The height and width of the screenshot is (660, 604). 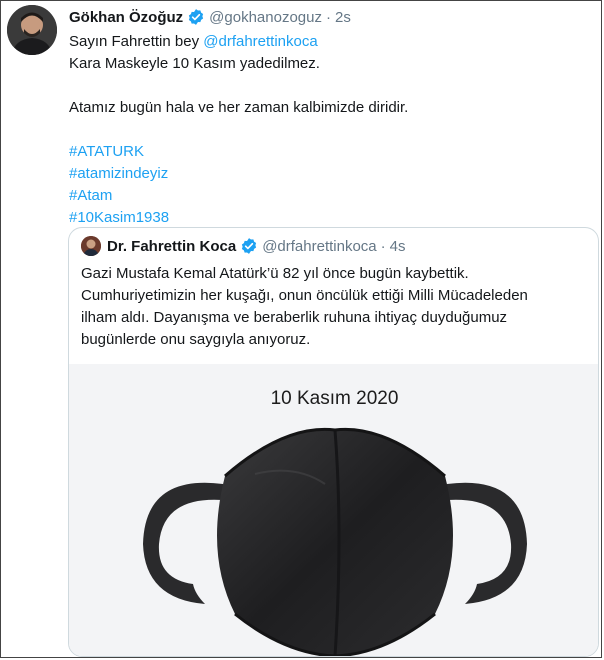 I want to click on tweet-header: Gökhan Özoğuz @gokhanozoguz · 2s, so click(x=210, y=17).